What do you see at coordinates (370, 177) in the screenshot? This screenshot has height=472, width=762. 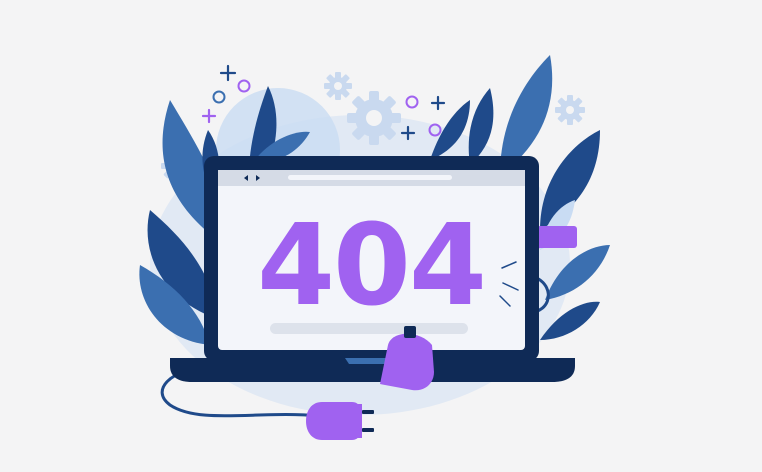 I see `address-bar` at bounding box center [370, 177].